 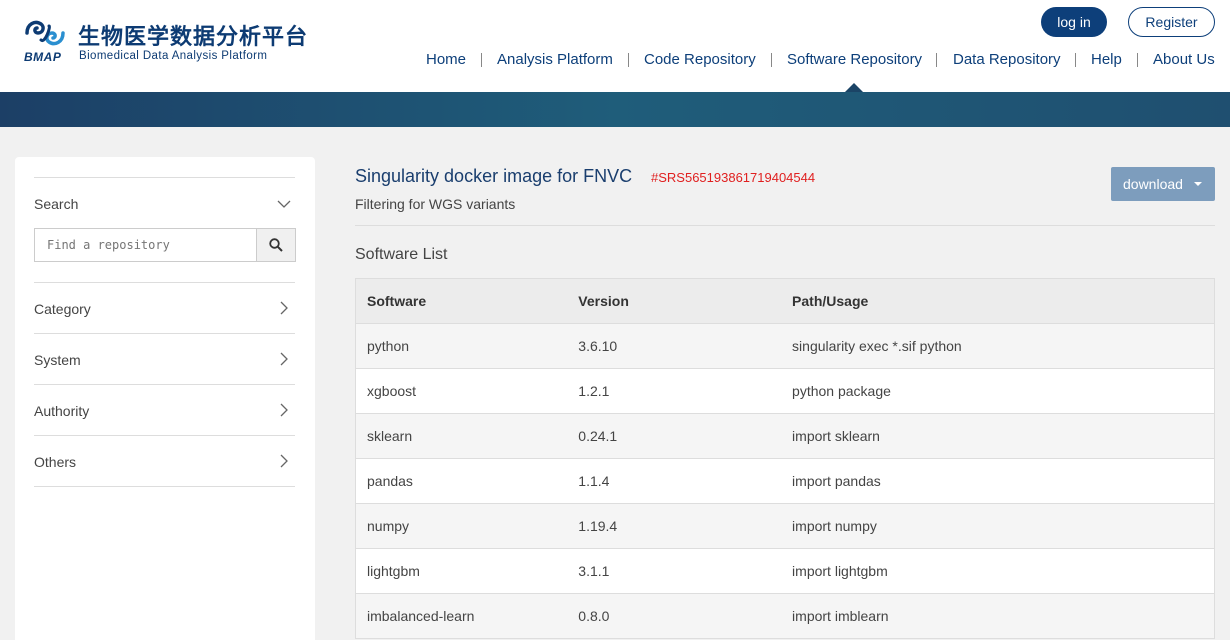 What do you see at coordinates (461, 526) in the screenshot?
I see `software-name: numpy` at bounding box center [461, 526].